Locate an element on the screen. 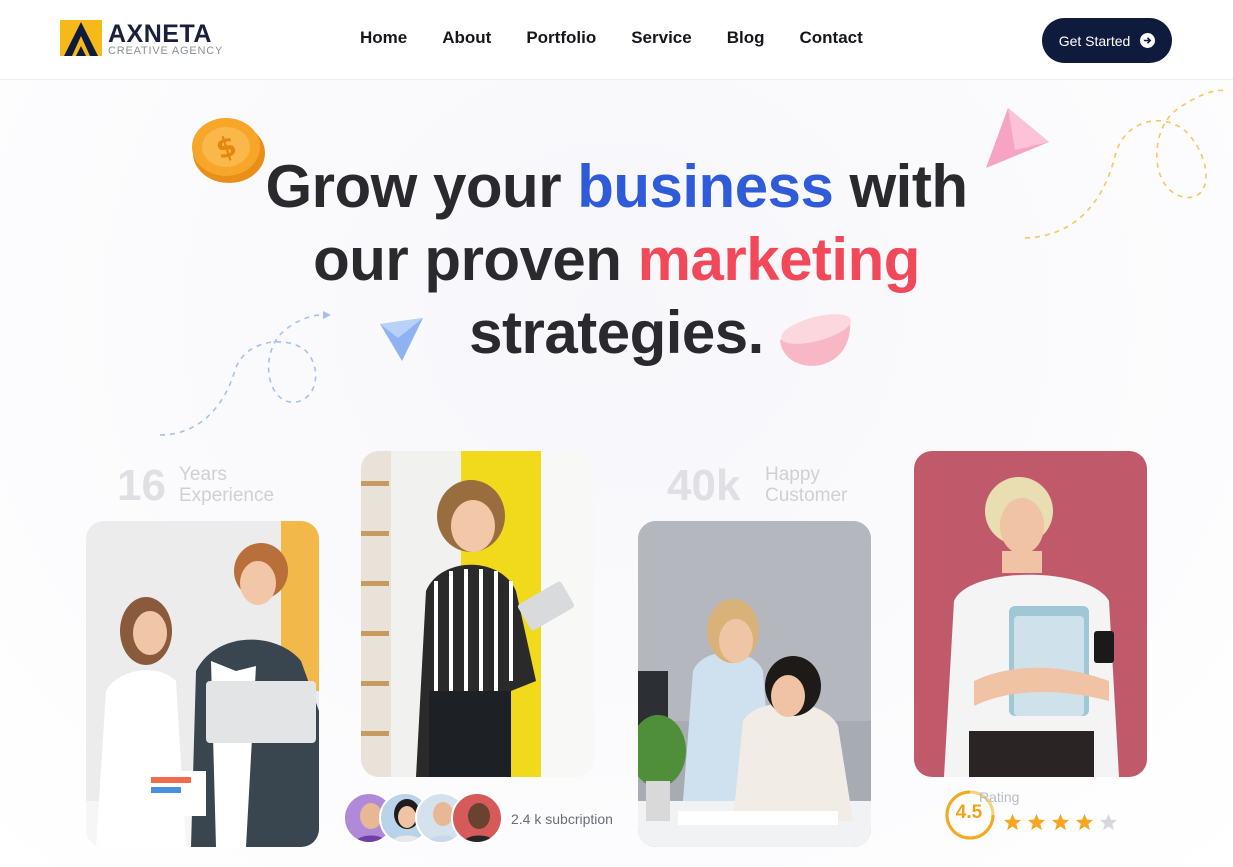  experience-stat: 16 Years Experience is located at coordinates (207, 486).